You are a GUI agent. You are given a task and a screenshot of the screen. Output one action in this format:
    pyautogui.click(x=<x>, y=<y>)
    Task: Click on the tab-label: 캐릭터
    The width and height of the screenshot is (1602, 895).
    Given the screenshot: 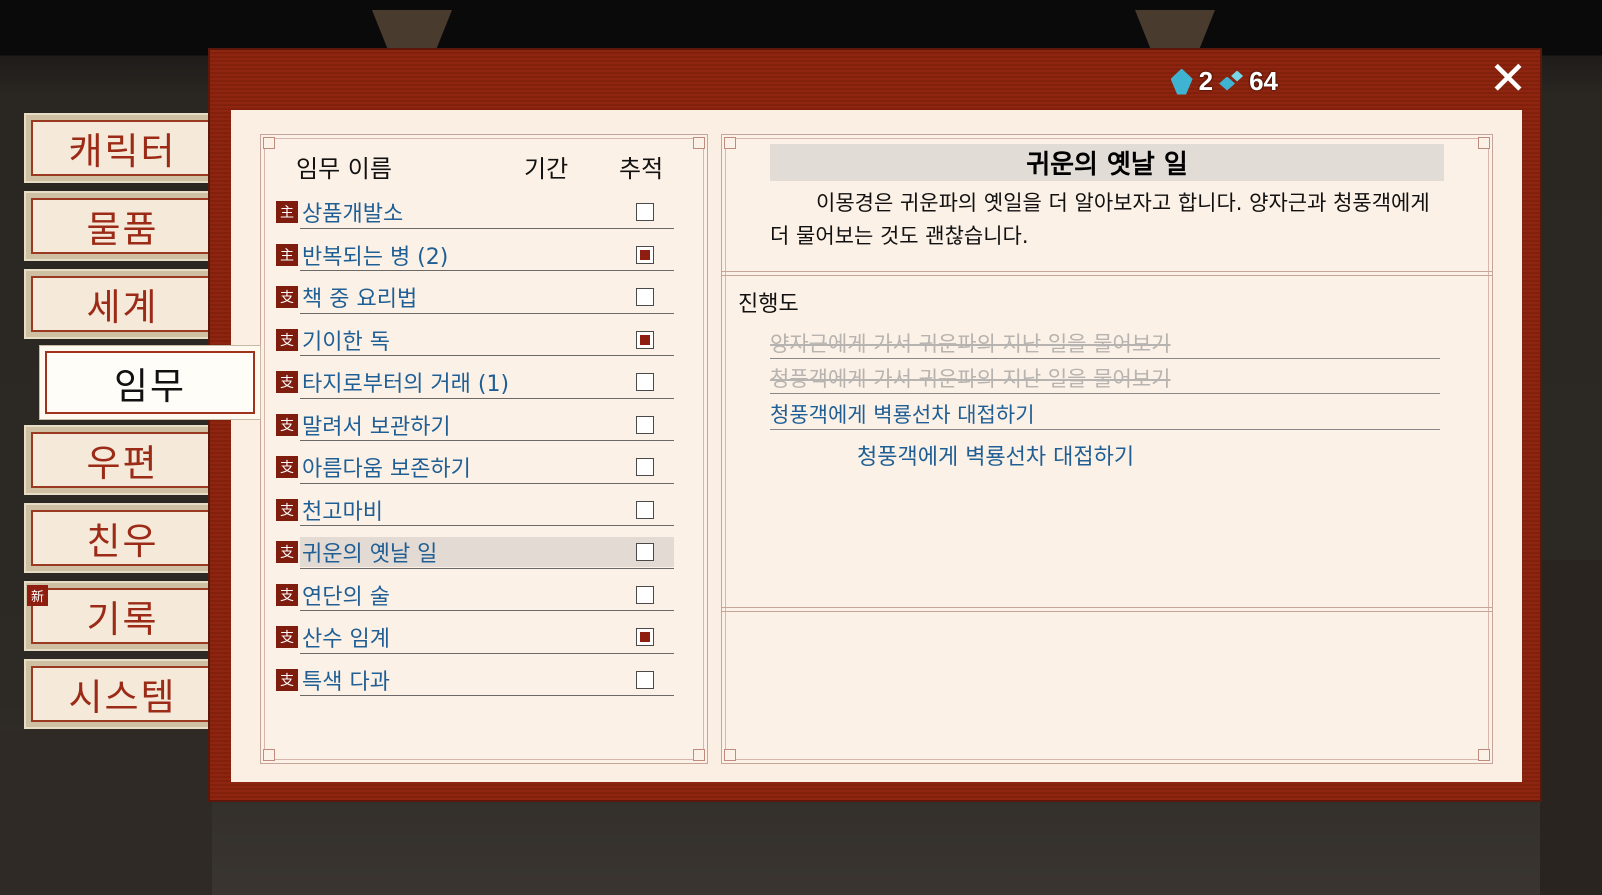 What is the action you would take?
    pyautogui.click(x=121, y=148)
    